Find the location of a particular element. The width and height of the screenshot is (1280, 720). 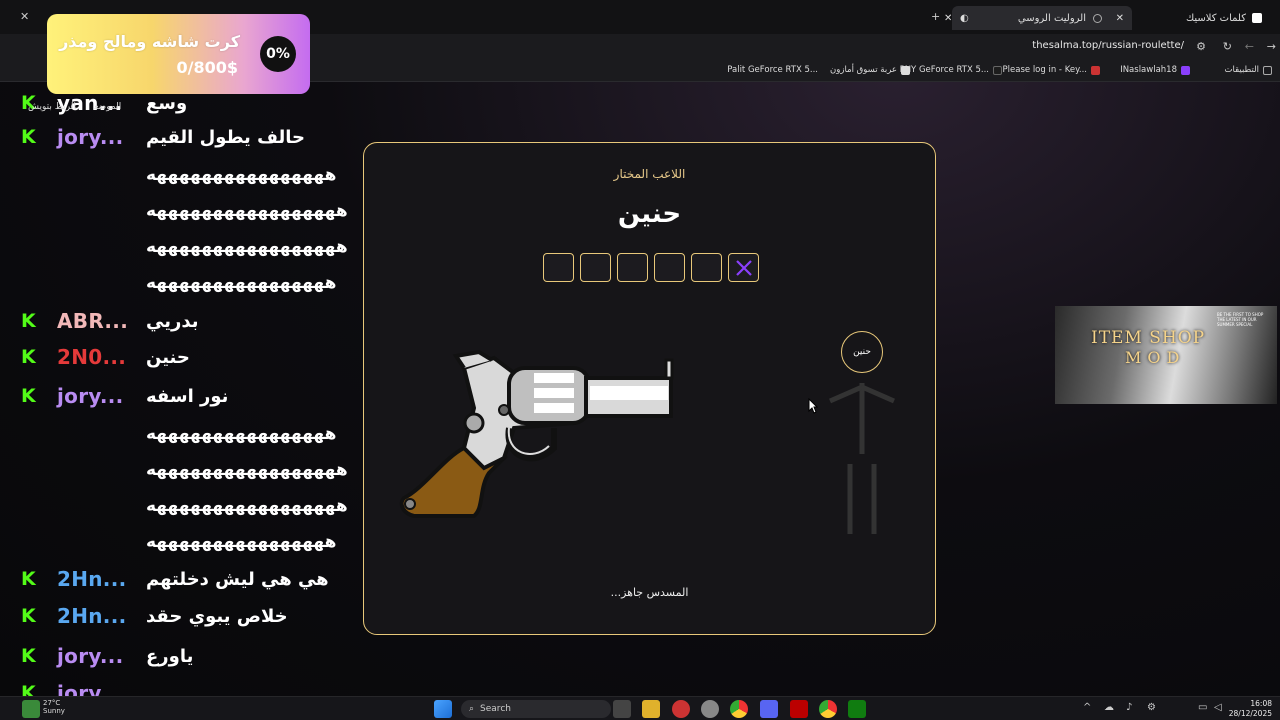

bookmark-label: INaslawlah18 is located at coordinates (1148, 70).